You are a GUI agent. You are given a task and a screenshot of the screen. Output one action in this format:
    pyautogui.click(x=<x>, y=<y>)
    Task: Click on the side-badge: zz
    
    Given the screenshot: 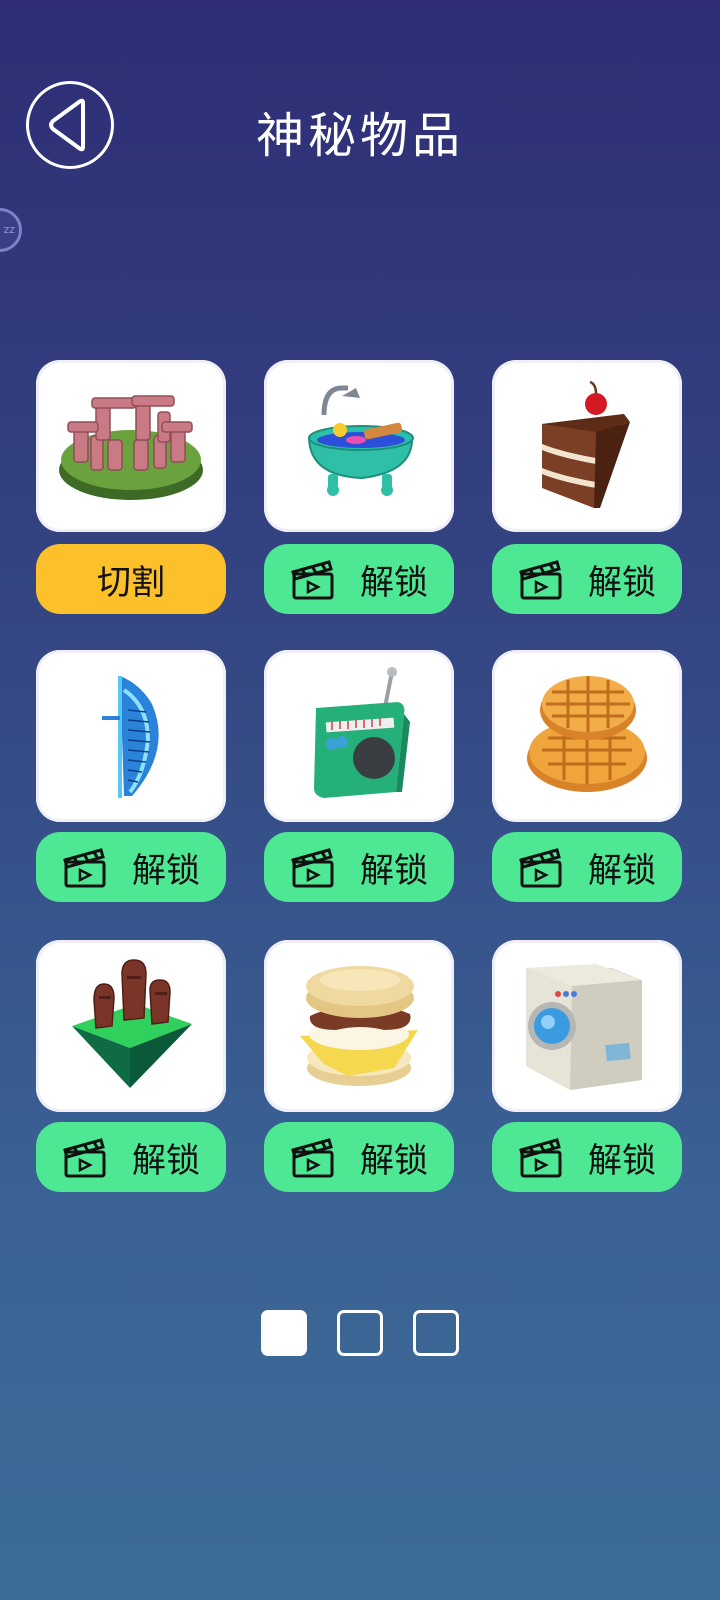 What is the action you would take?
    pyautogui.click(x=11, y=230)
    